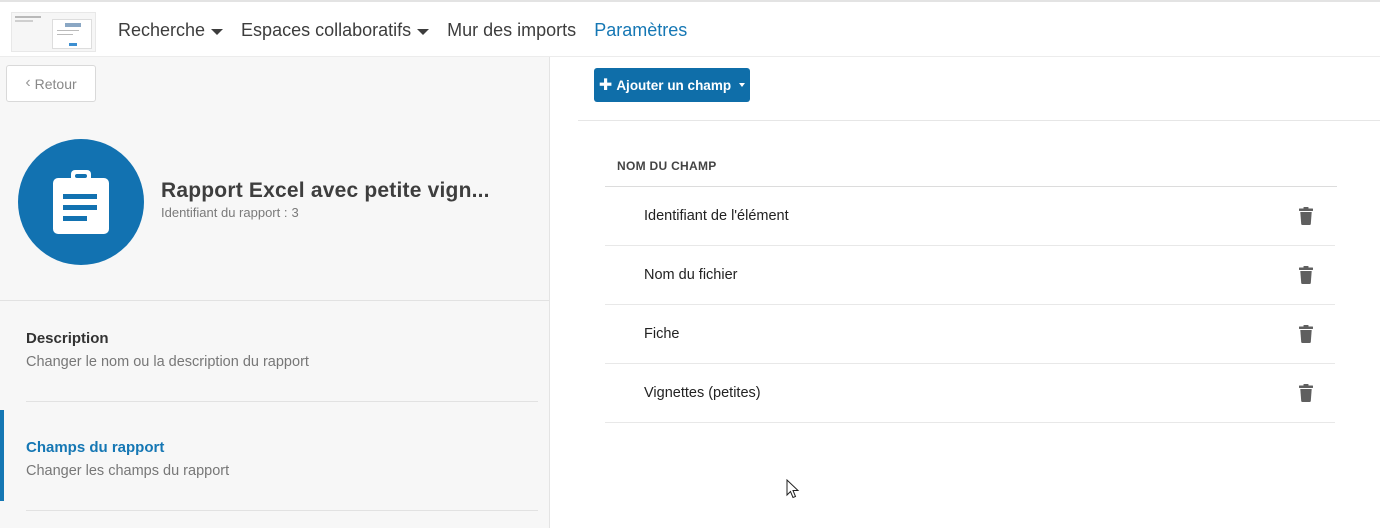 The width and height of the screenshot is (1380, 528). Describe the element at coordinates (53, 32) in the screenshot. I see `app-logo` at that location.